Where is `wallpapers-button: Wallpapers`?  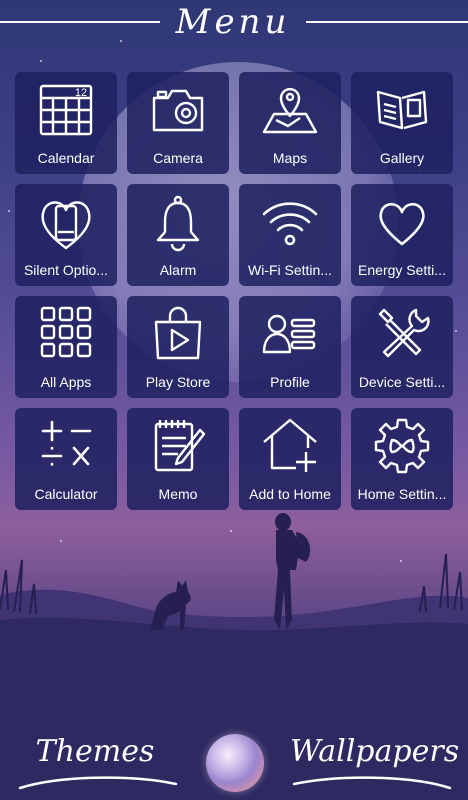 wallpapers-button: Wallpapers is located at coordinates (374, 751).